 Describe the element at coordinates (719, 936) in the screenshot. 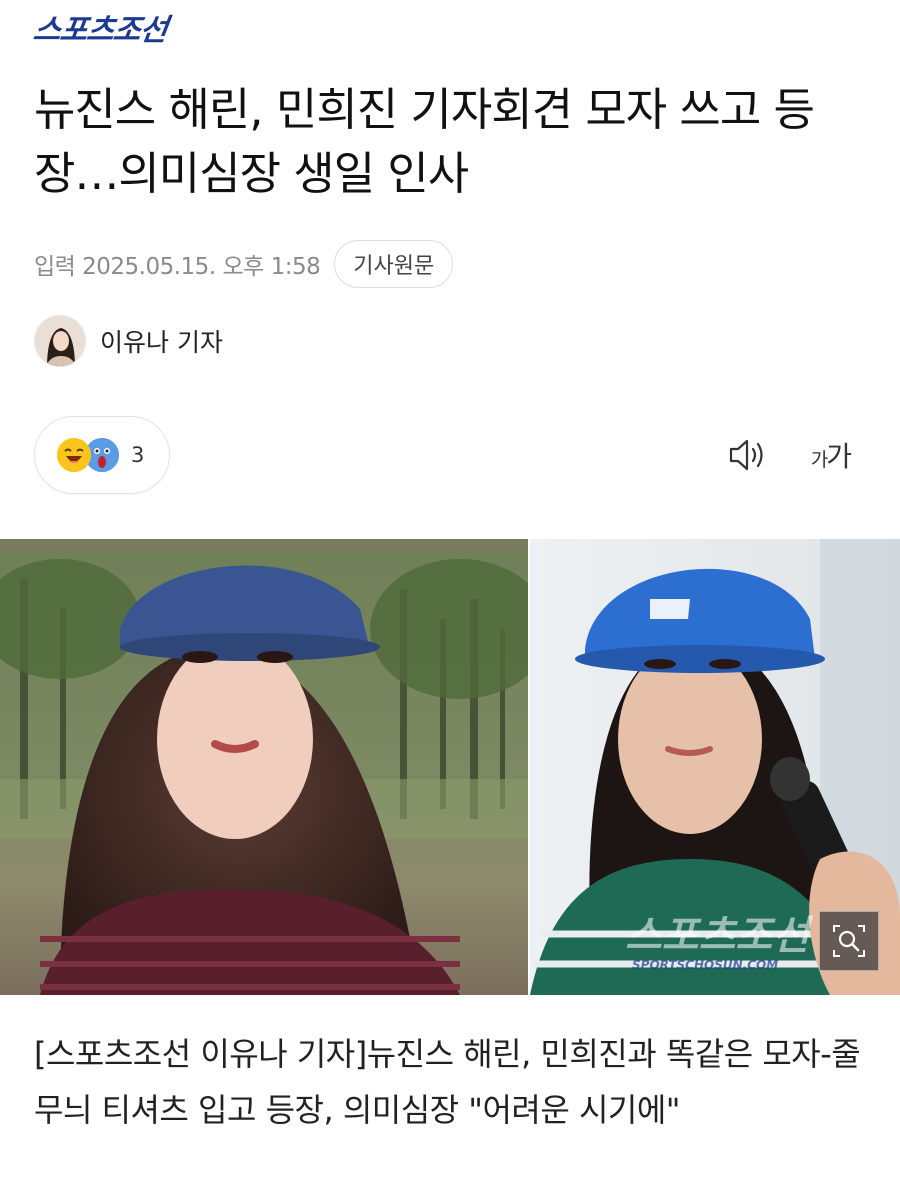

I see `photo-watermark: 스포츠조선` at that location.